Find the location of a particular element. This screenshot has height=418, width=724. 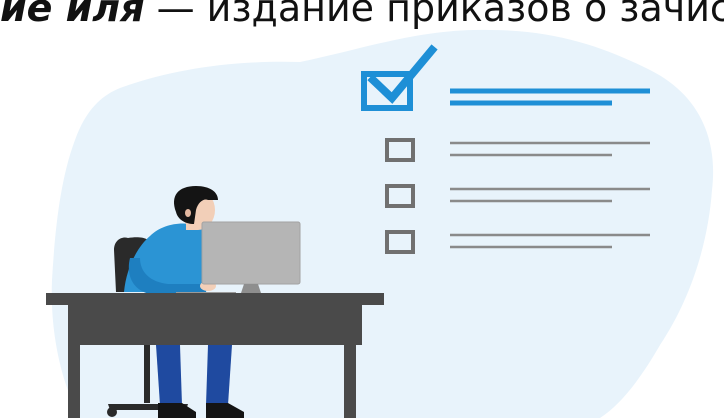

person-leg-right is located at coordinates (219, 375).